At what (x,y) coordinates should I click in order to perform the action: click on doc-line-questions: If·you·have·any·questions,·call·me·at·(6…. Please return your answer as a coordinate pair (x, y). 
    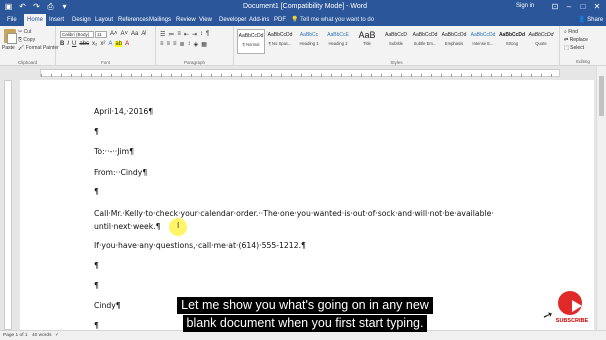
    Looking at the image, I should click on (200, 245).